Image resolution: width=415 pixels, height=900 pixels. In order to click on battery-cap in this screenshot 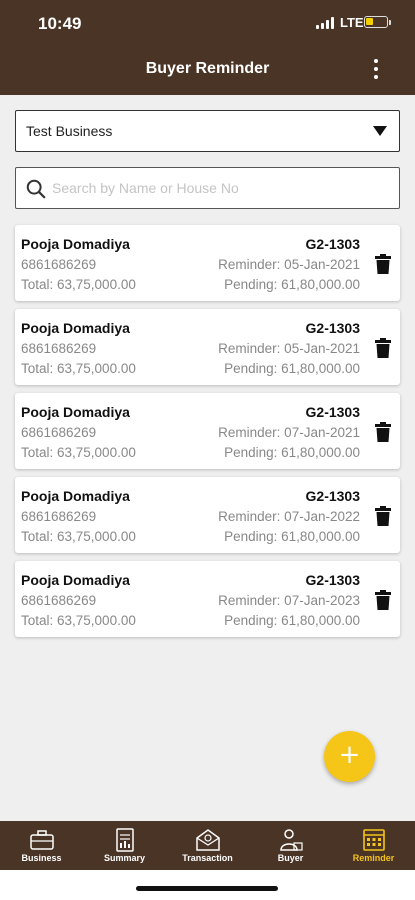, I will do `click(390, 22)`.